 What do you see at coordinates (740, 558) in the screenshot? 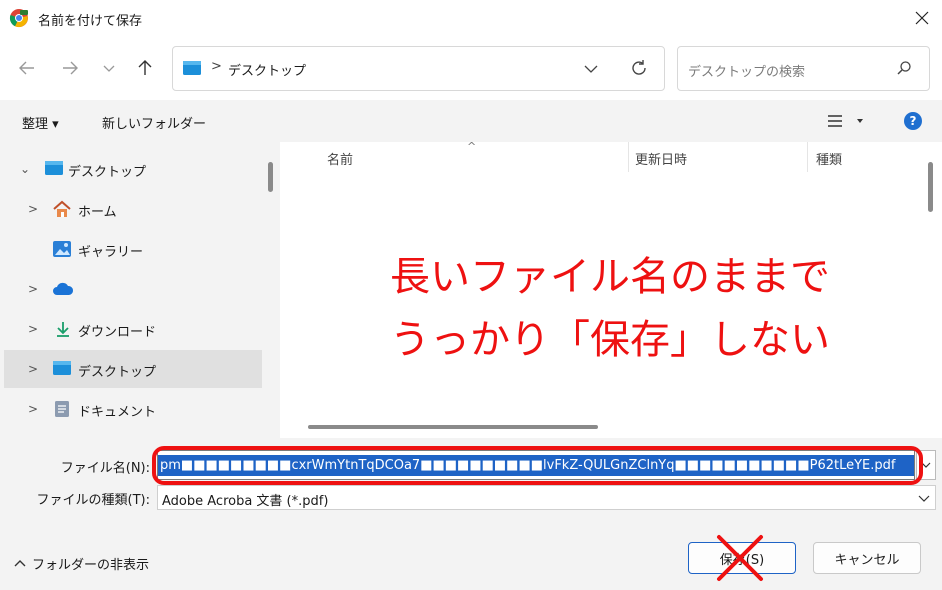
I see `red-cross-mark-icon` at bounding box center [740, 558].